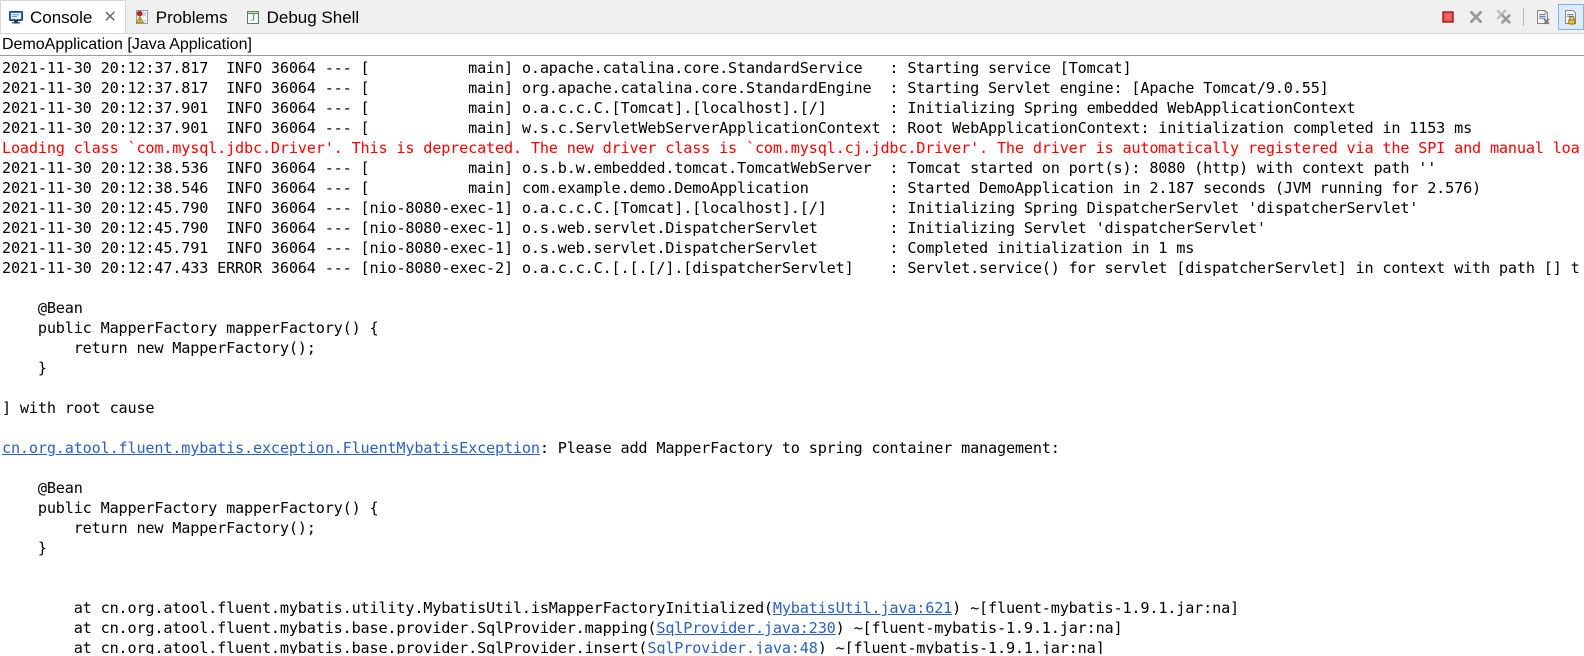  I want to click on tab-console-label: Console, so click(61, 17).